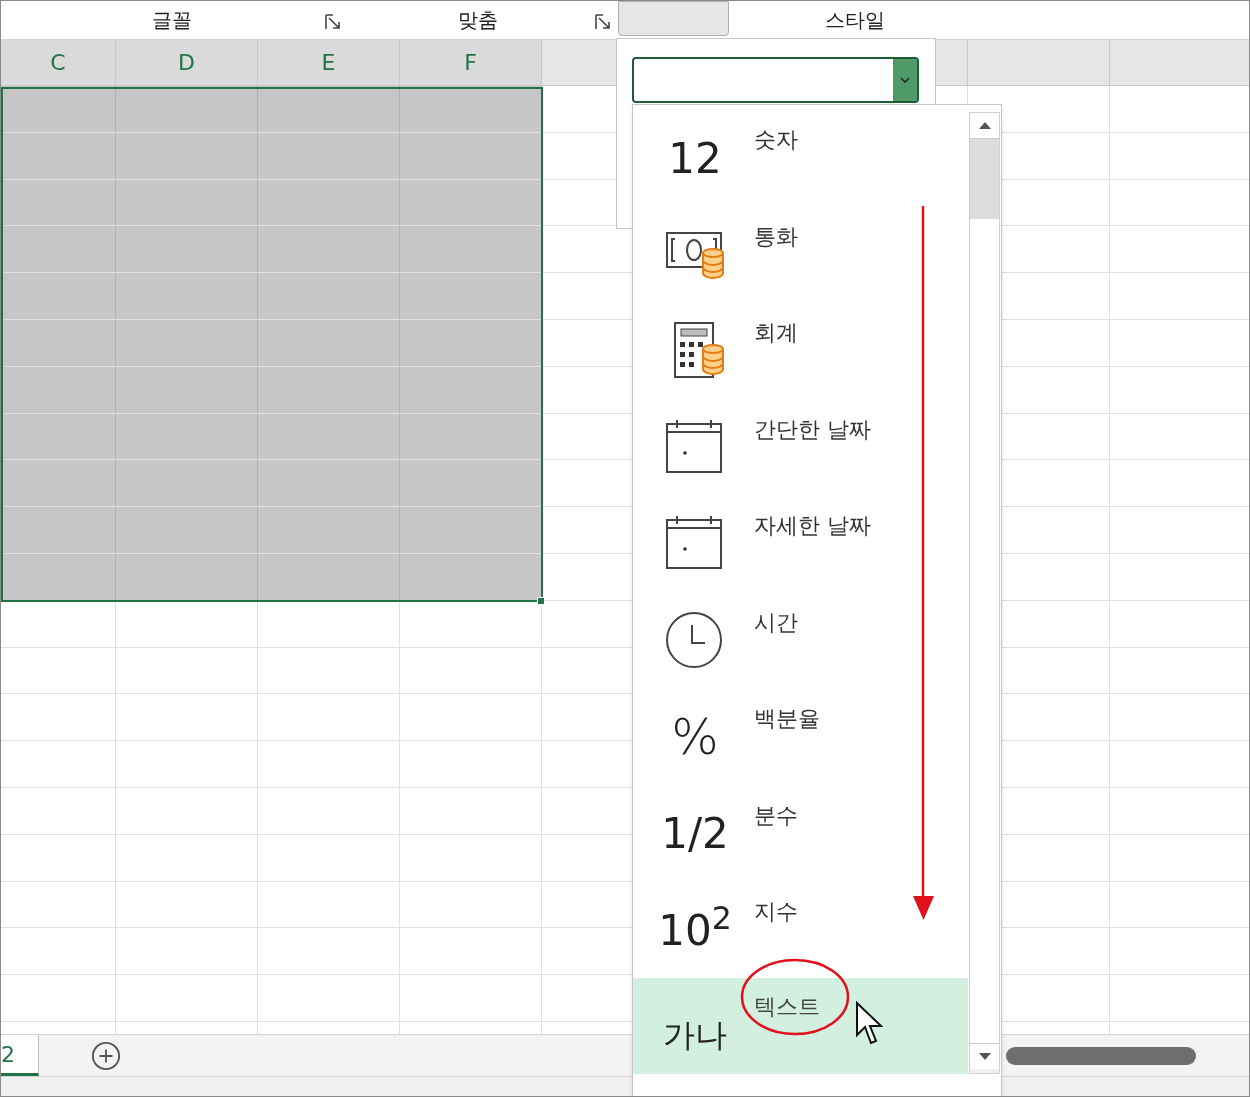  I want to click on format-sample: 1/2, so click(695, 834).